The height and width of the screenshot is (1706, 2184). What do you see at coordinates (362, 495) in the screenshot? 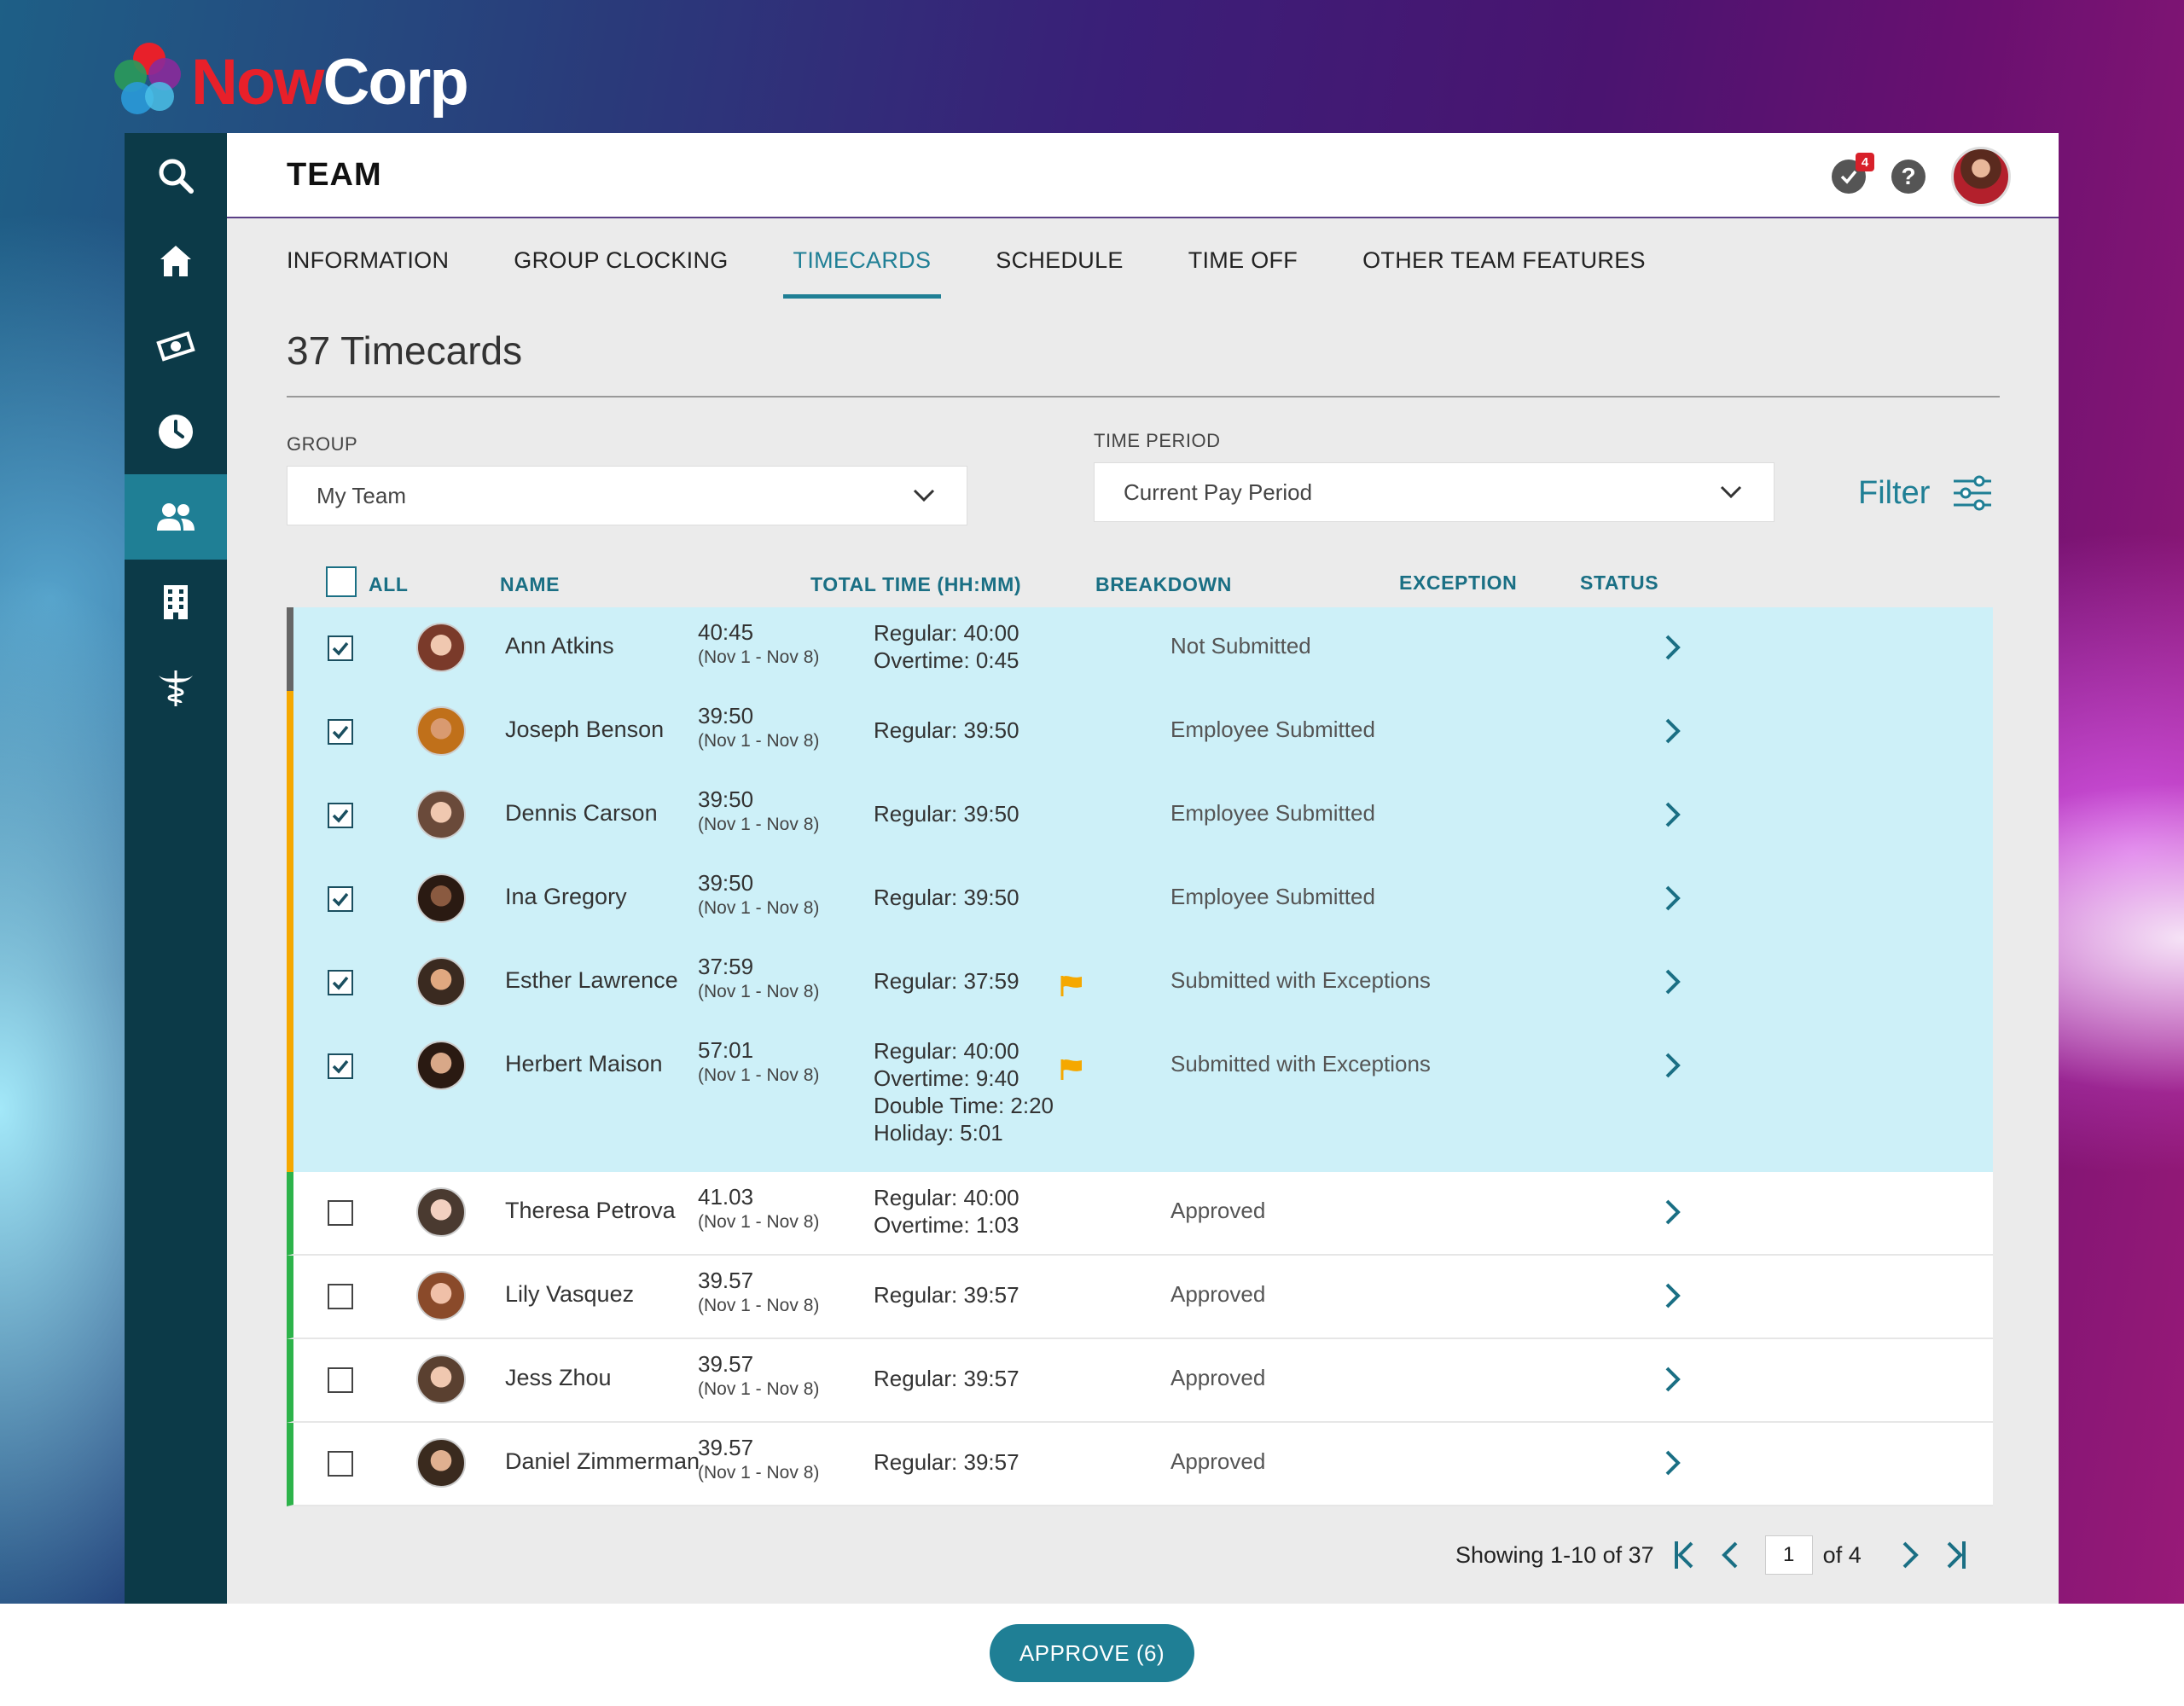
I see `group-select-value: My Team` at bounding box center [362, 495].